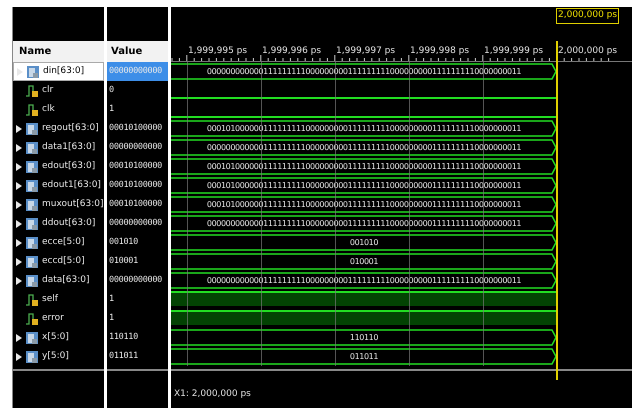 This screenshot has width=636, height=408. What do you see at coordinates (123, 261) in the screenshot?
I see `signal-value: 010001` at bounding box center [123, 261].